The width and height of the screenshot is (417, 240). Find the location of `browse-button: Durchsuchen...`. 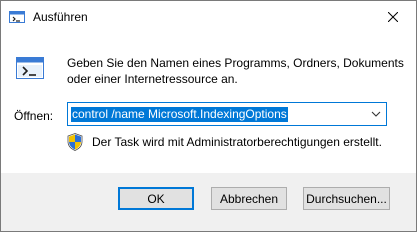

browse-button: Durchsuchen... is located at coordinates (346, 198).